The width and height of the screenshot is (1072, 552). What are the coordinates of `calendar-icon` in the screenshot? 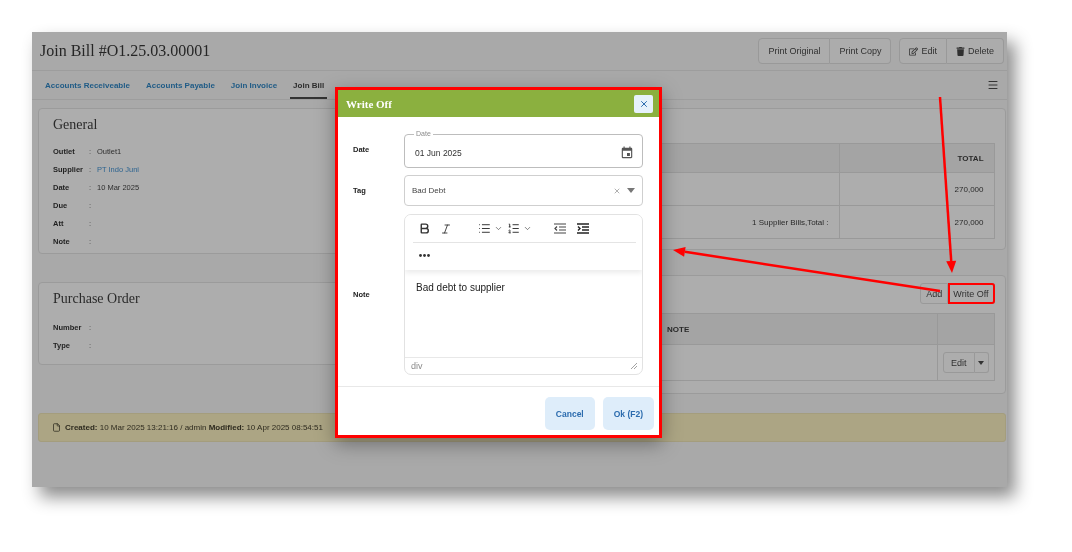 It's located at (627, 152).